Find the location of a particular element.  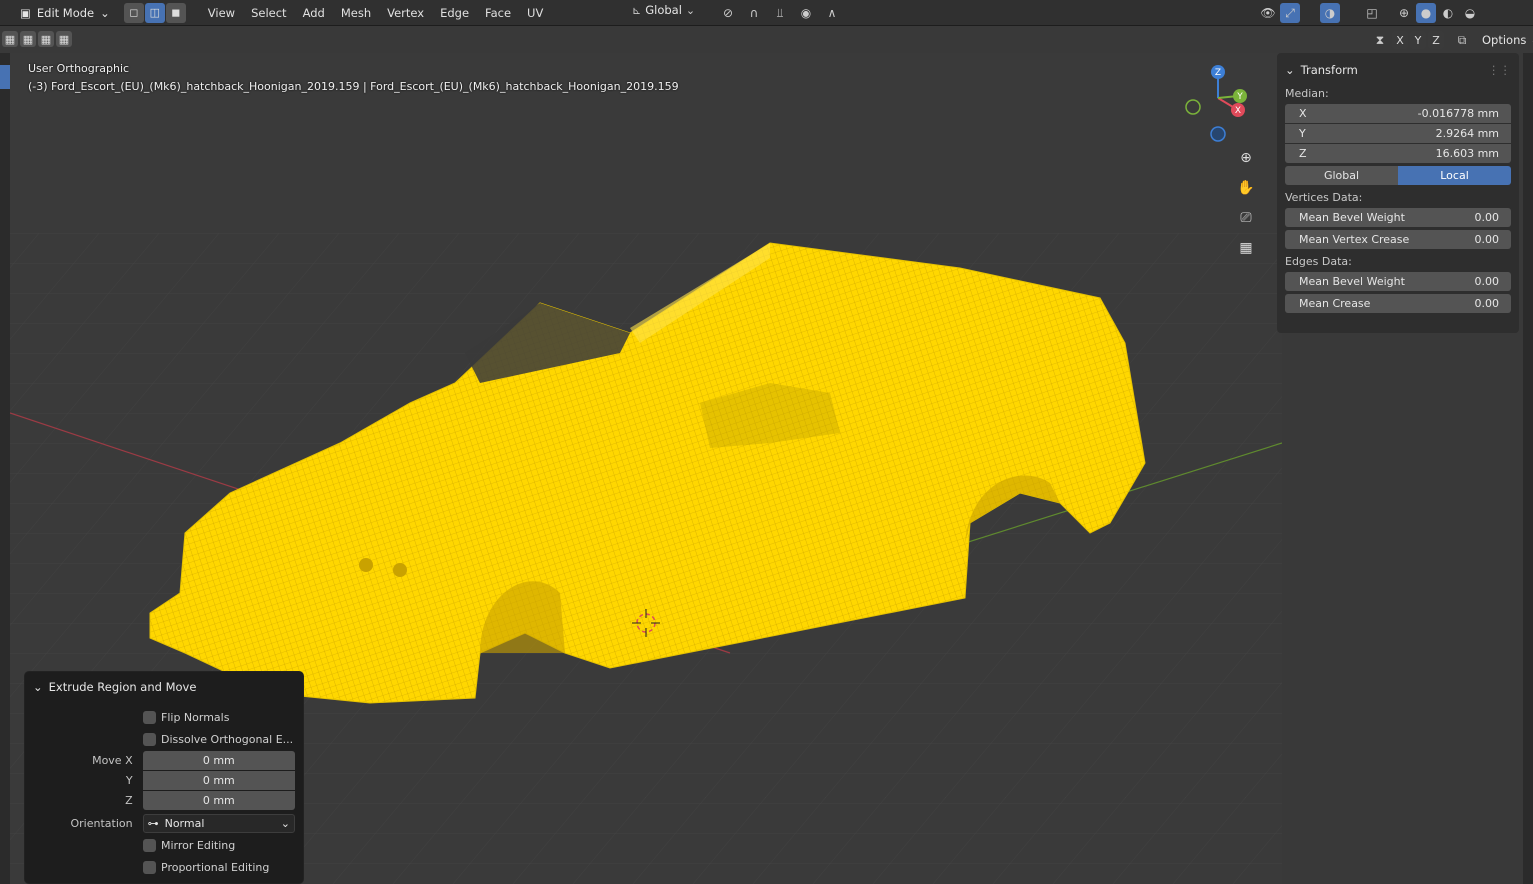

select-subtract-icon: ▦ is located at coordinates (46, 39).